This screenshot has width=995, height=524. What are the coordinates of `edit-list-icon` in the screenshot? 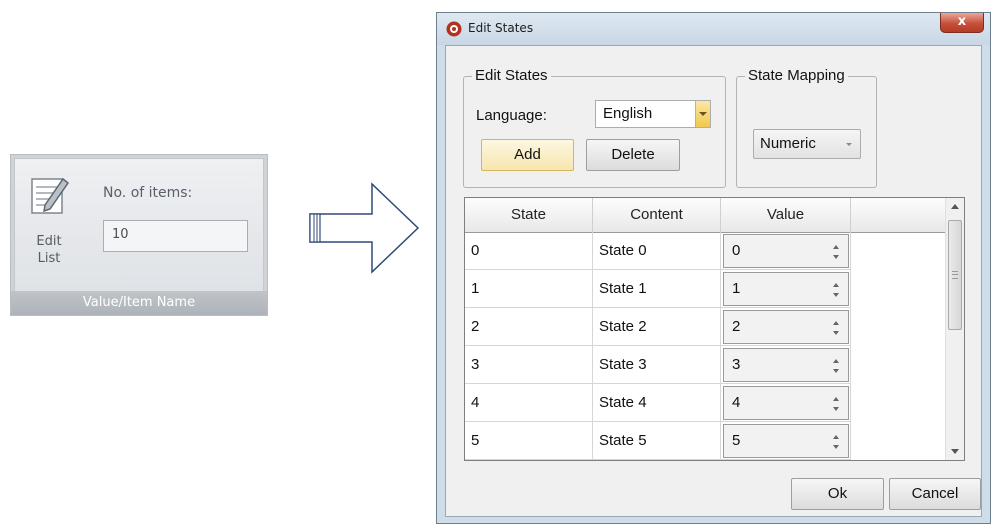 It's located at (50, 195).